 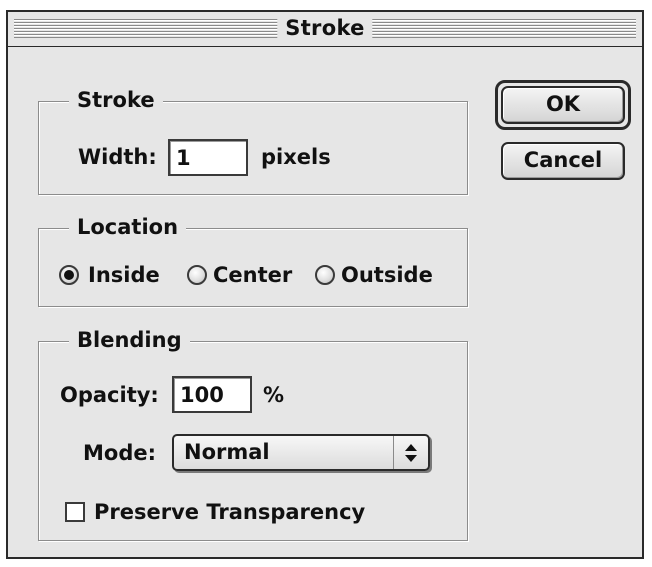 I want to click on title-bar: Stroke, so click(x=325, y=29).